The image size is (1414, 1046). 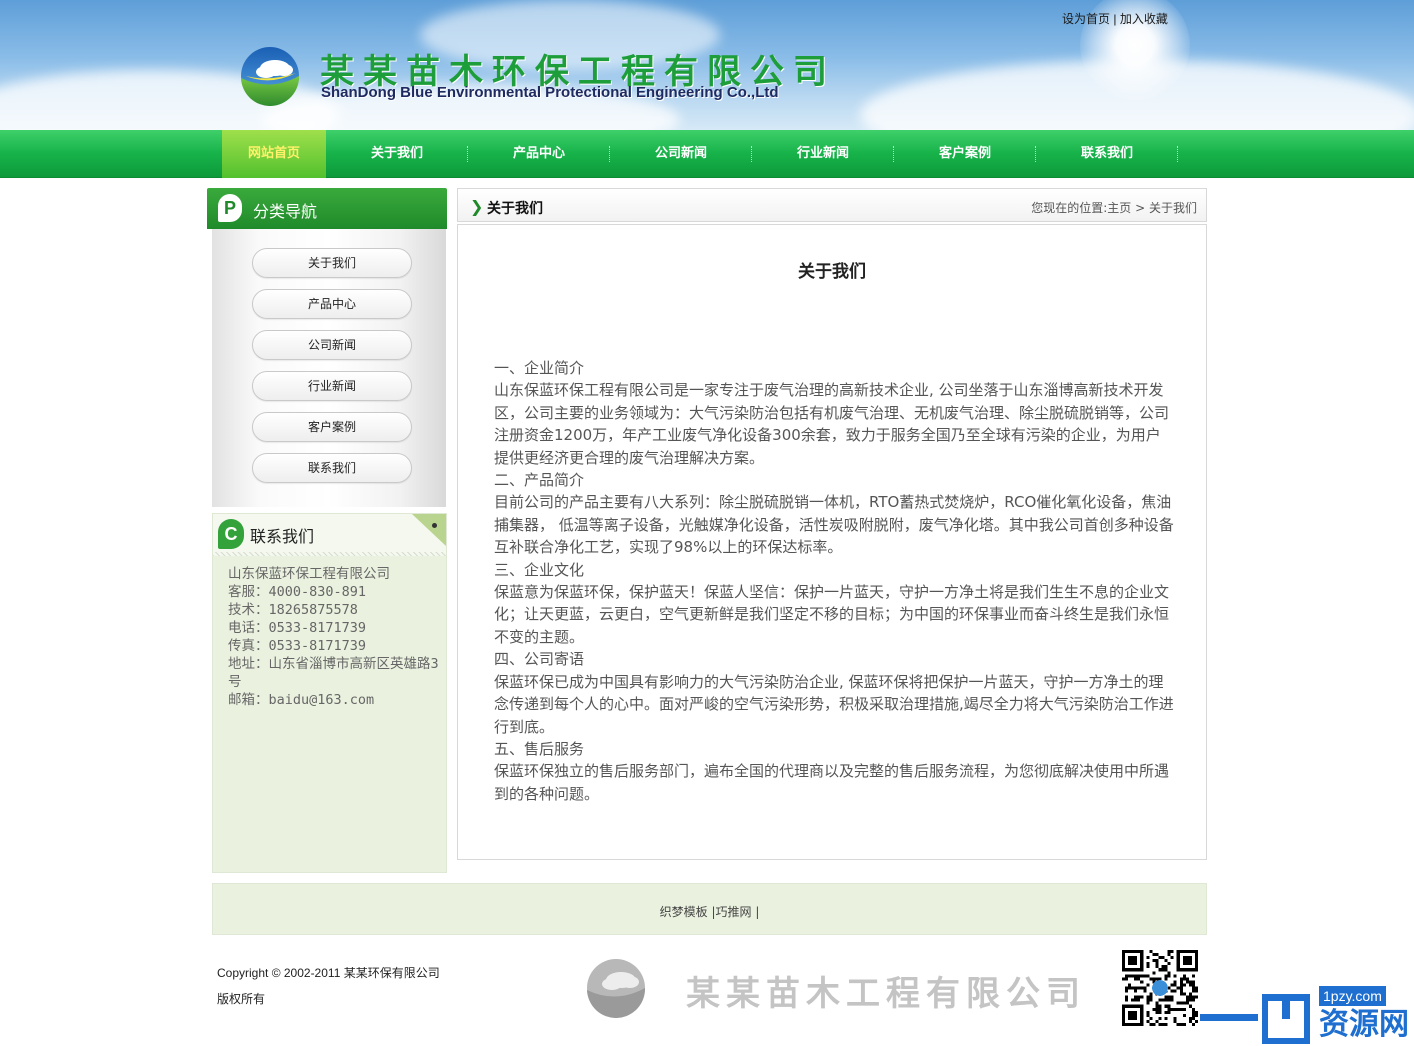 I want to click on watermark-url: 1pzy.com, so click(x=1352, y=996).